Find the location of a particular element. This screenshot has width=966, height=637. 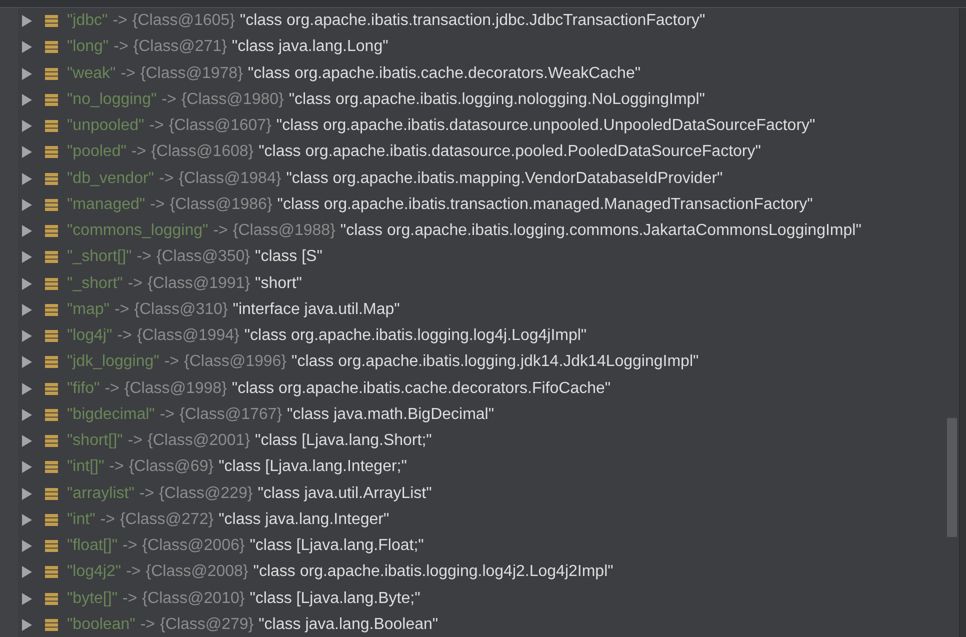

entry-key: "jdk_logging" is located at coordinates (113, 362).